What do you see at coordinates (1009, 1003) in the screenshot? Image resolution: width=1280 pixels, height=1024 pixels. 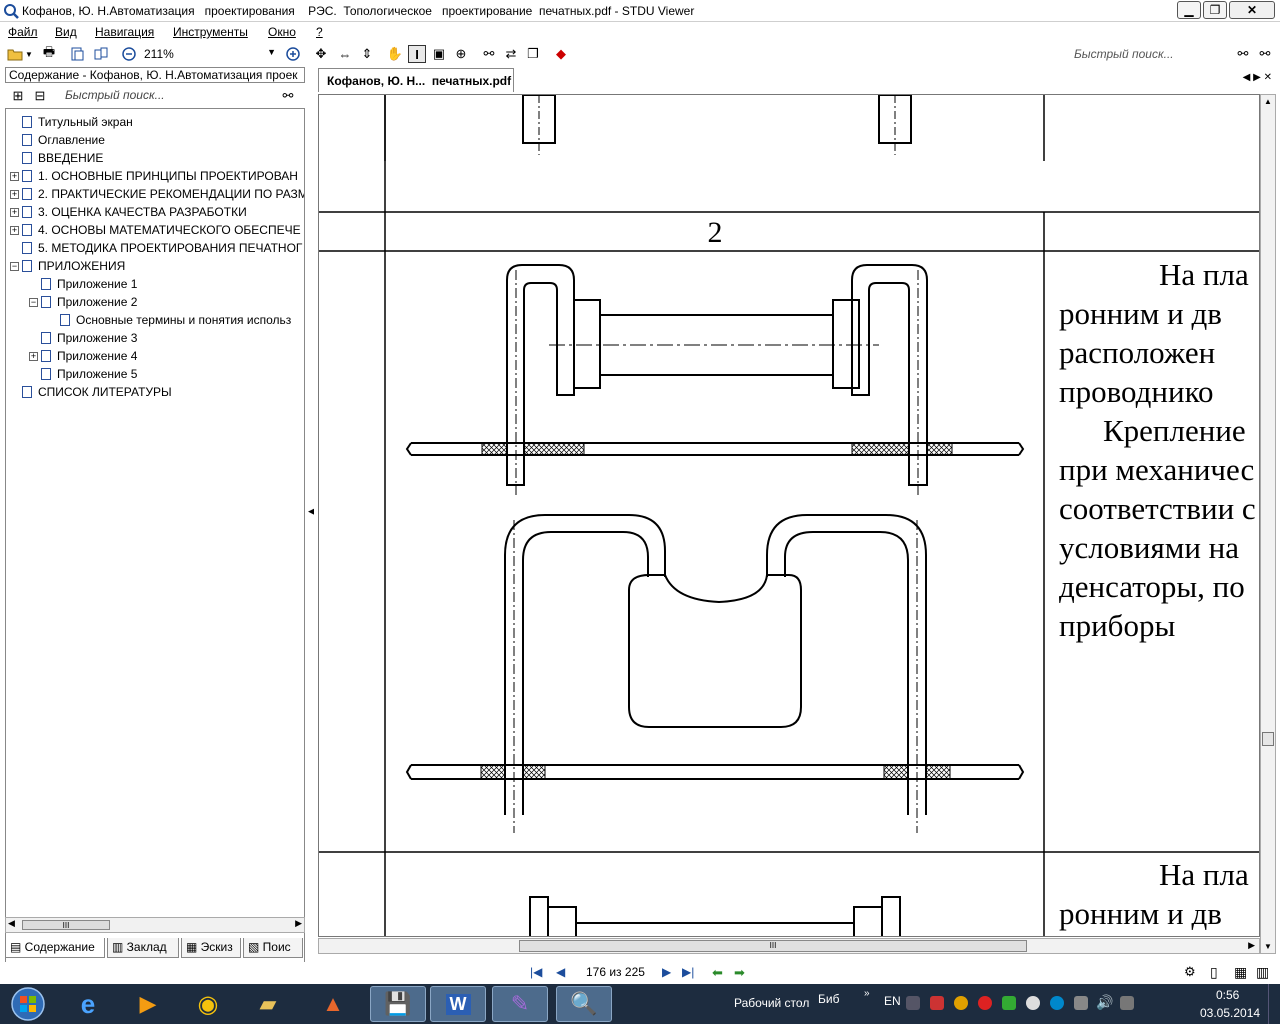 I see `grid-icon` at bounding box center [1009, 1003].